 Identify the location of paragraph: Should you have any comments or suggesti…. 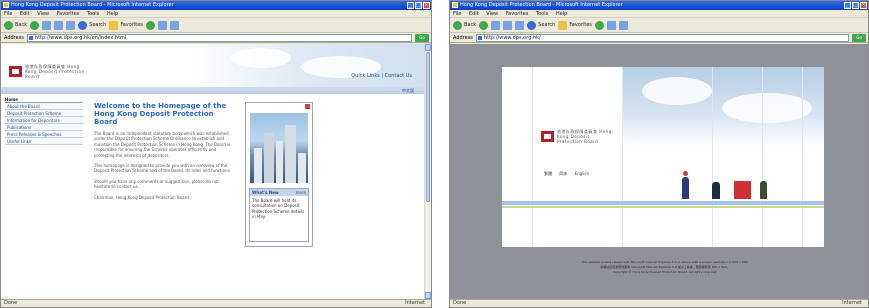
(156, 184).